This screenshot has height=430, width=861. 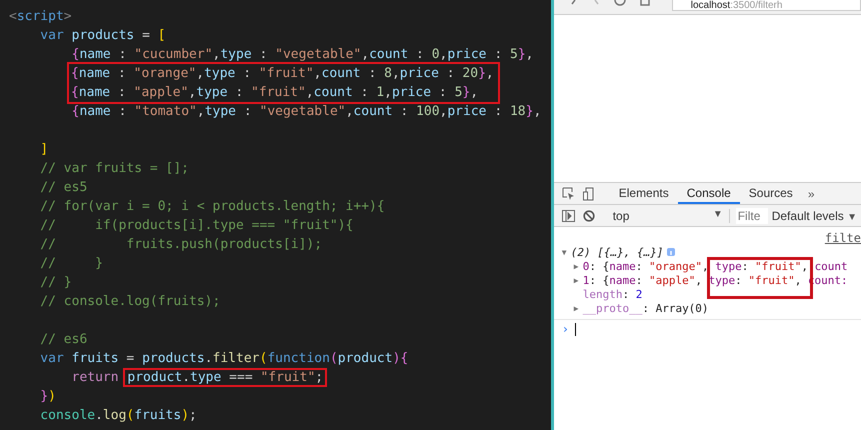 I want to click on clear-console-icon, so click(x=588, y=216).